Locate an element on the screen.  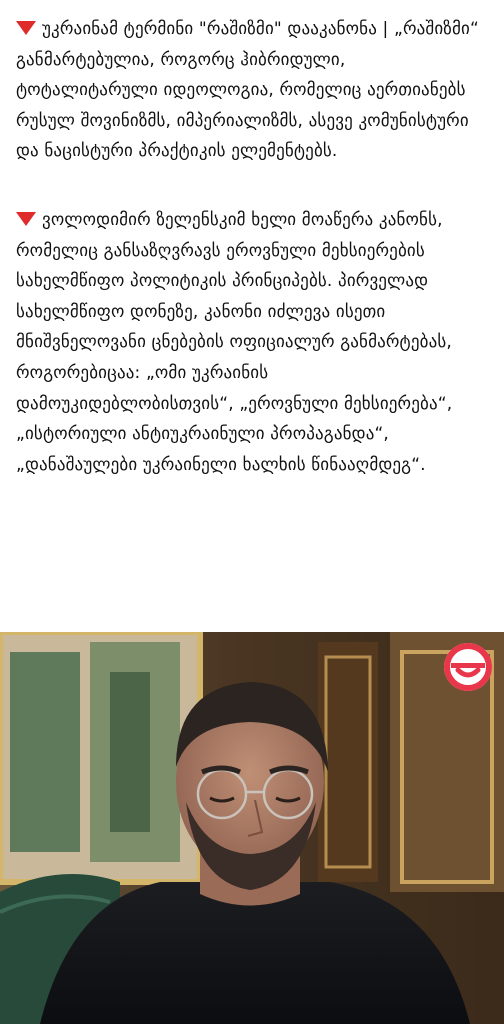
smile-logo-icon is located at coordinates (468, 667).